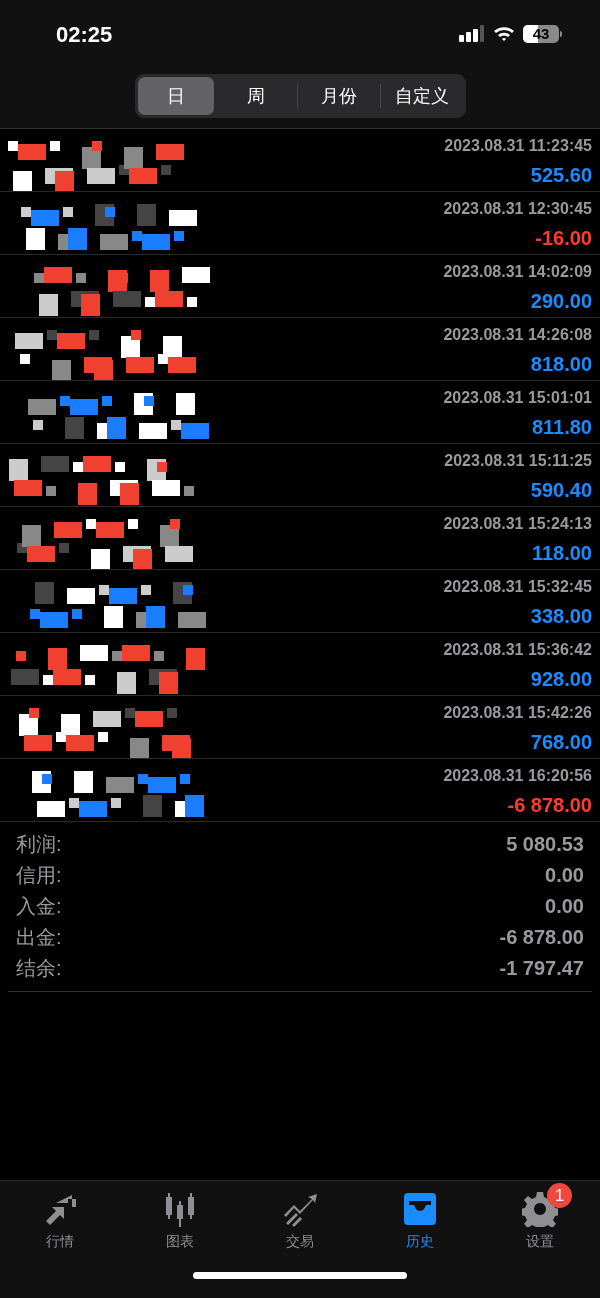 The height and width of the screenshot is (1298, 600). I want to click on nav-tab: 历史, so click(420, 1217).